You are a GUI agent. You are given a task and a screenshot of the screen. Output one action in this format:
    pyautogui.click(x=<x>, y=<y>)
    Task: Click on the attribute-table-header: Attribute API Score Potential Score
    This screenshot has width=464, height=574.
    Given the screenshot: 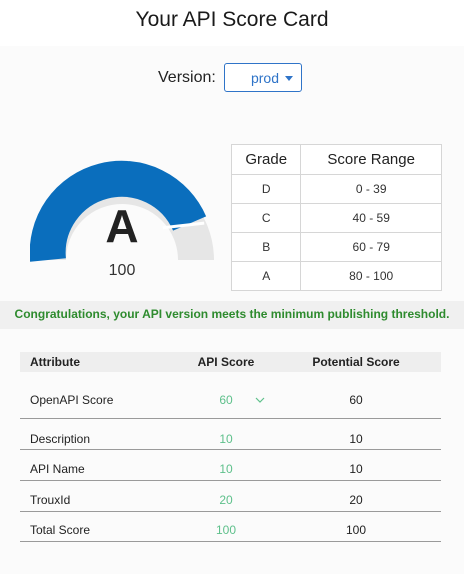 What is the action you would take?
    pyautogui.click(x=230, y=362)
    